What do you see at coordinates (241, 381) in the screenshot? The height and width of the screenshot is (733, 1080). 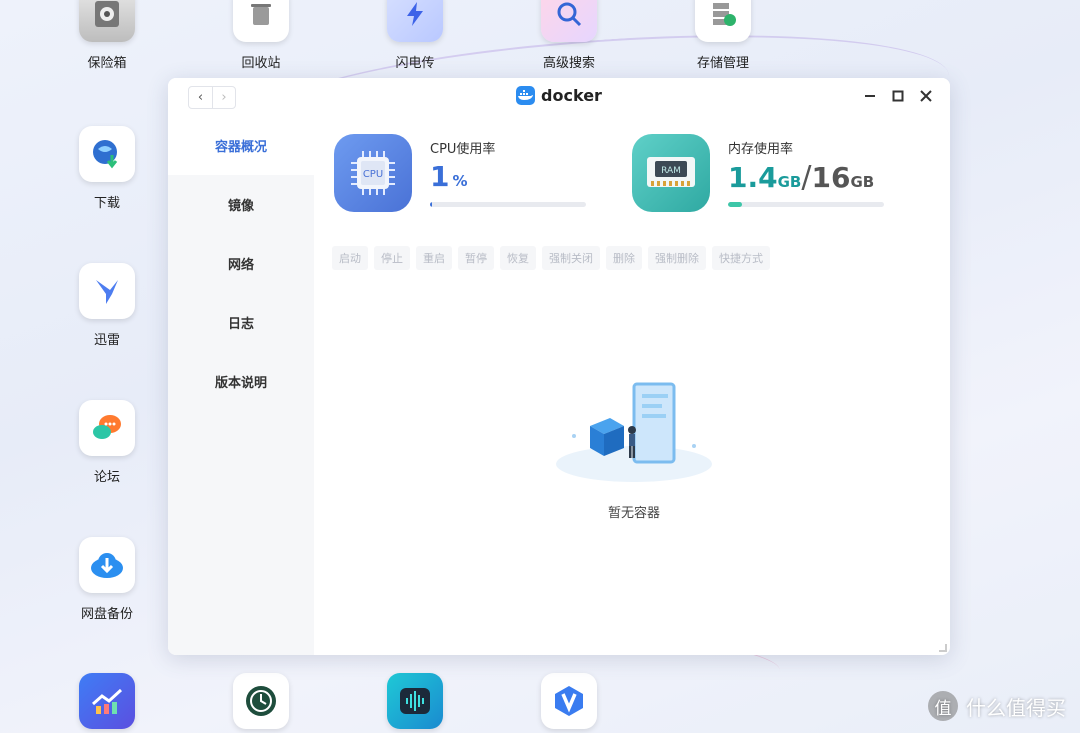 I see `sidebar-item-release-notes: 版本说明` at bounding box center [241, 381].